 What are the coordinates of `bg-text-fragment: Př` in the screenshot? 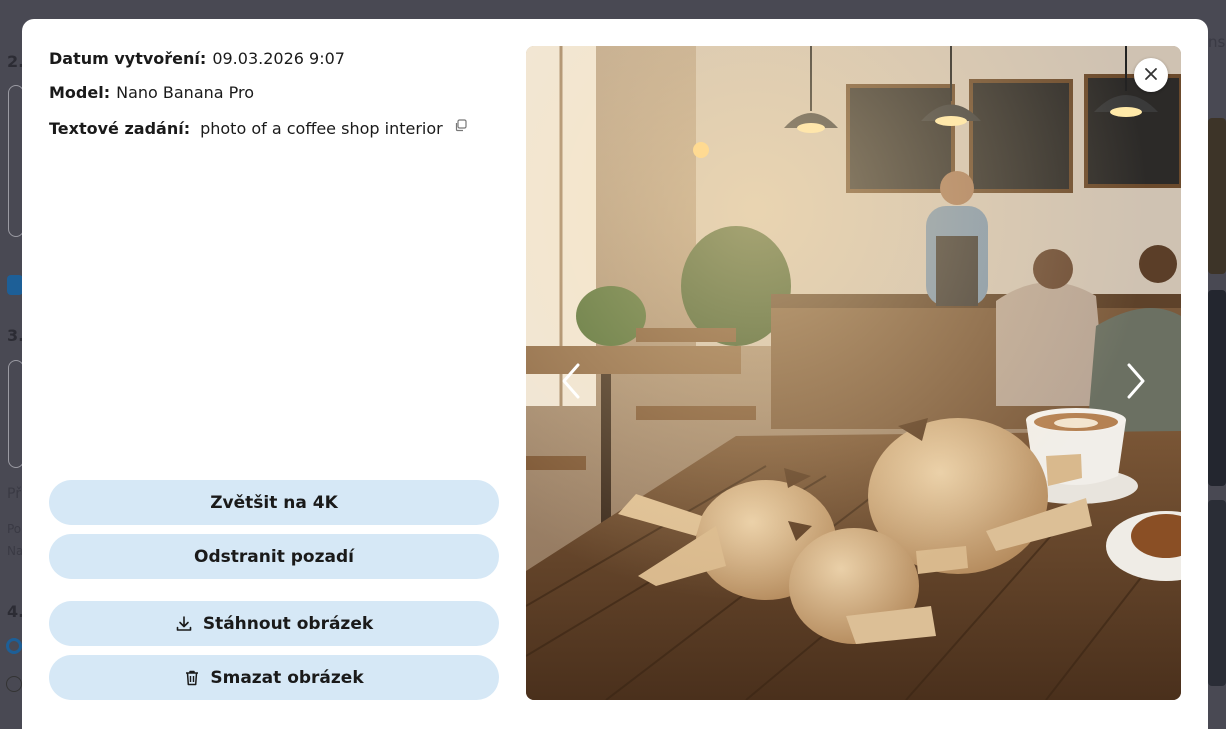 It's located at (14, 494).